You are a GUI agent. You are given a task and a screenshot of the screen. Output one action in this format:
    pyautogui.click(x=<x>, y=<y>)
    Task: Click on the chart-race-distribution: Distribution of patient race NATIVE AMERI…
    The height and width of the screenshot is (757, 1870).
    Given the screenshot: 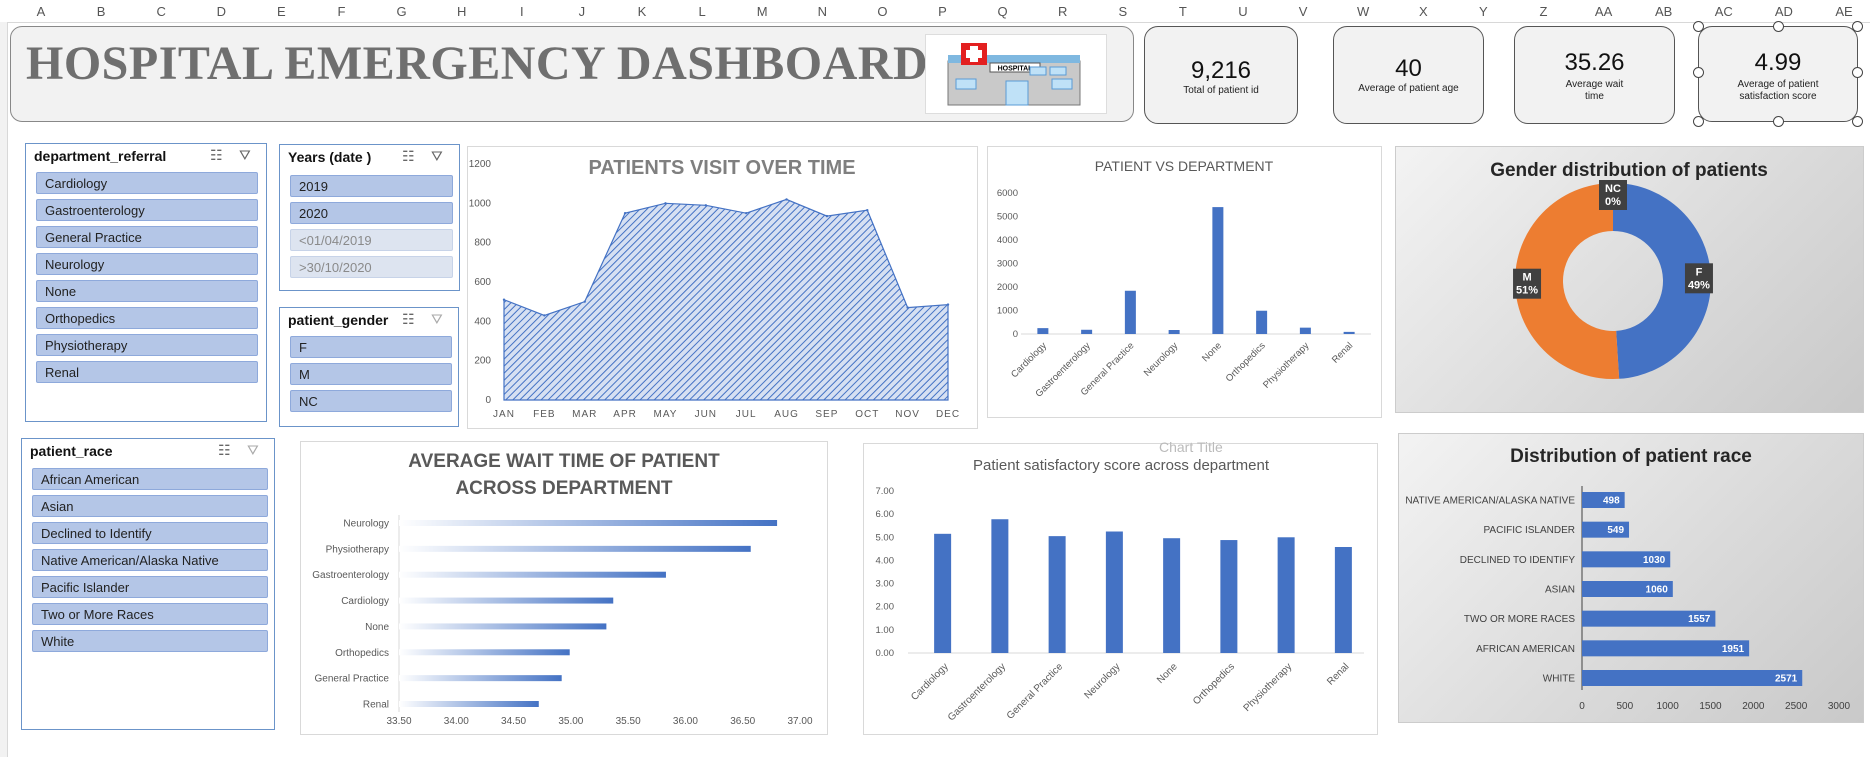 What is the action you would take?
    pyautogui.click(x=1631, y=578)
    